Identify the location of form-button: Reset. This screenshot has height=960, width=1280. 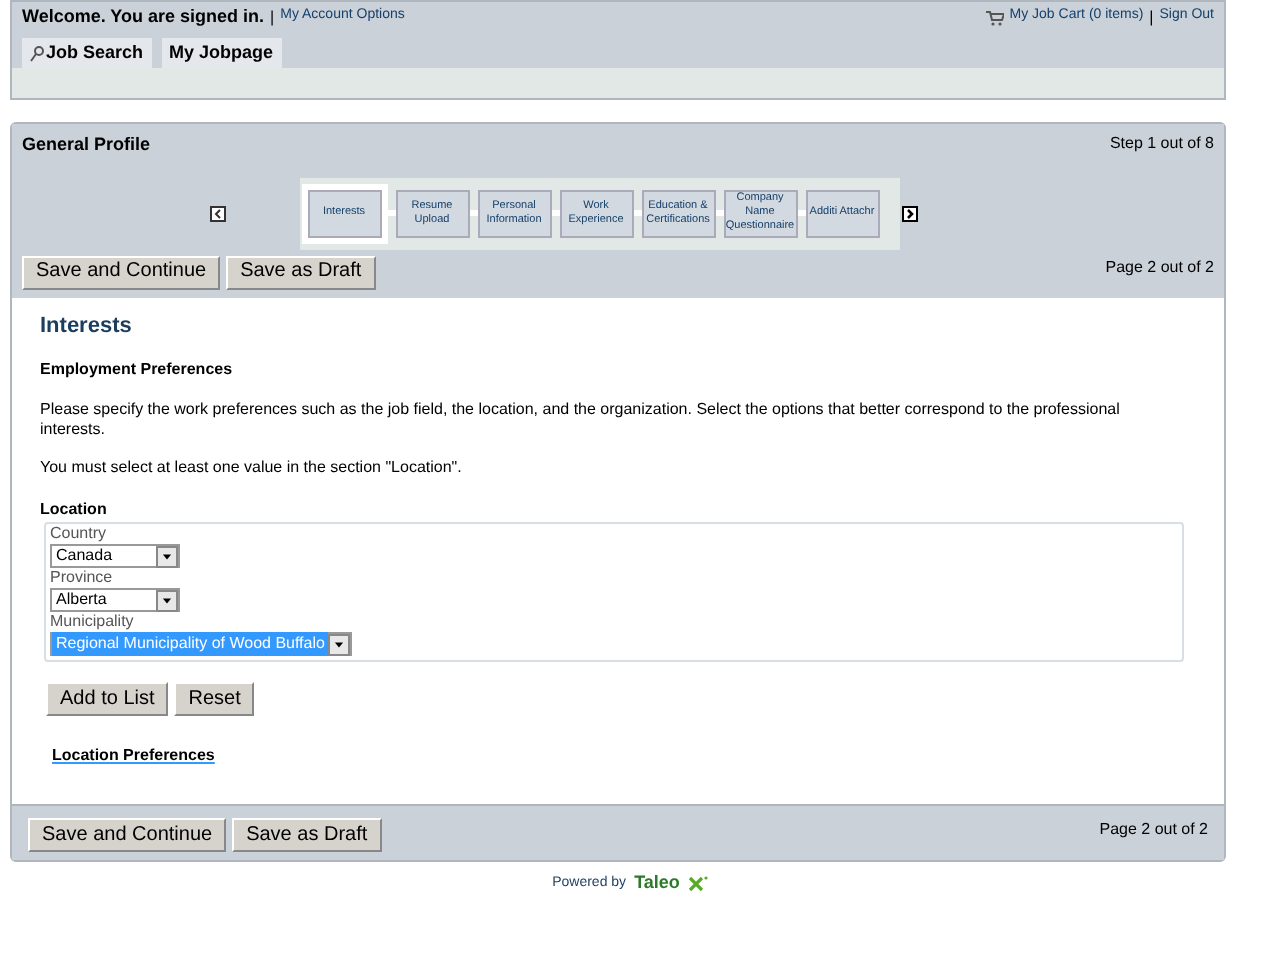
(214, 699).